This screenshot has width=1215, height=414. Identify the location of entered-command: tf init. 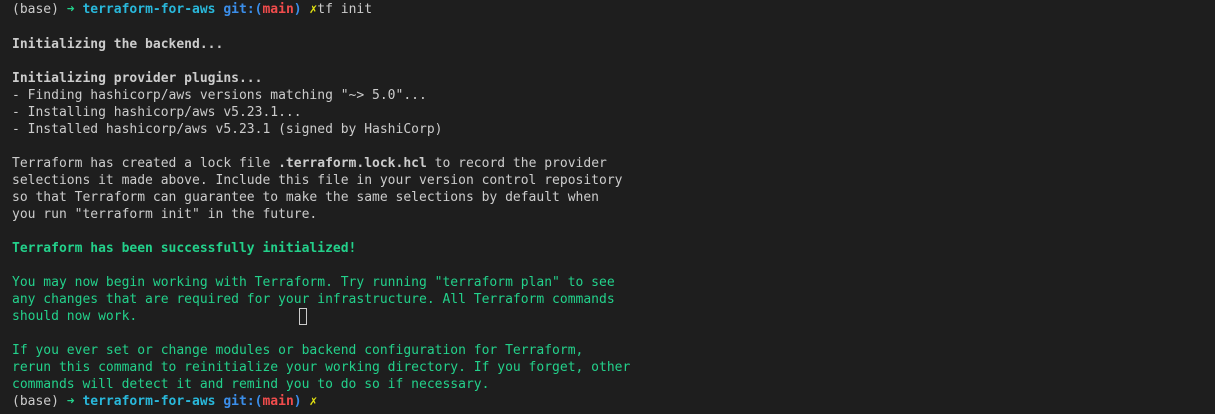
(345, 9).